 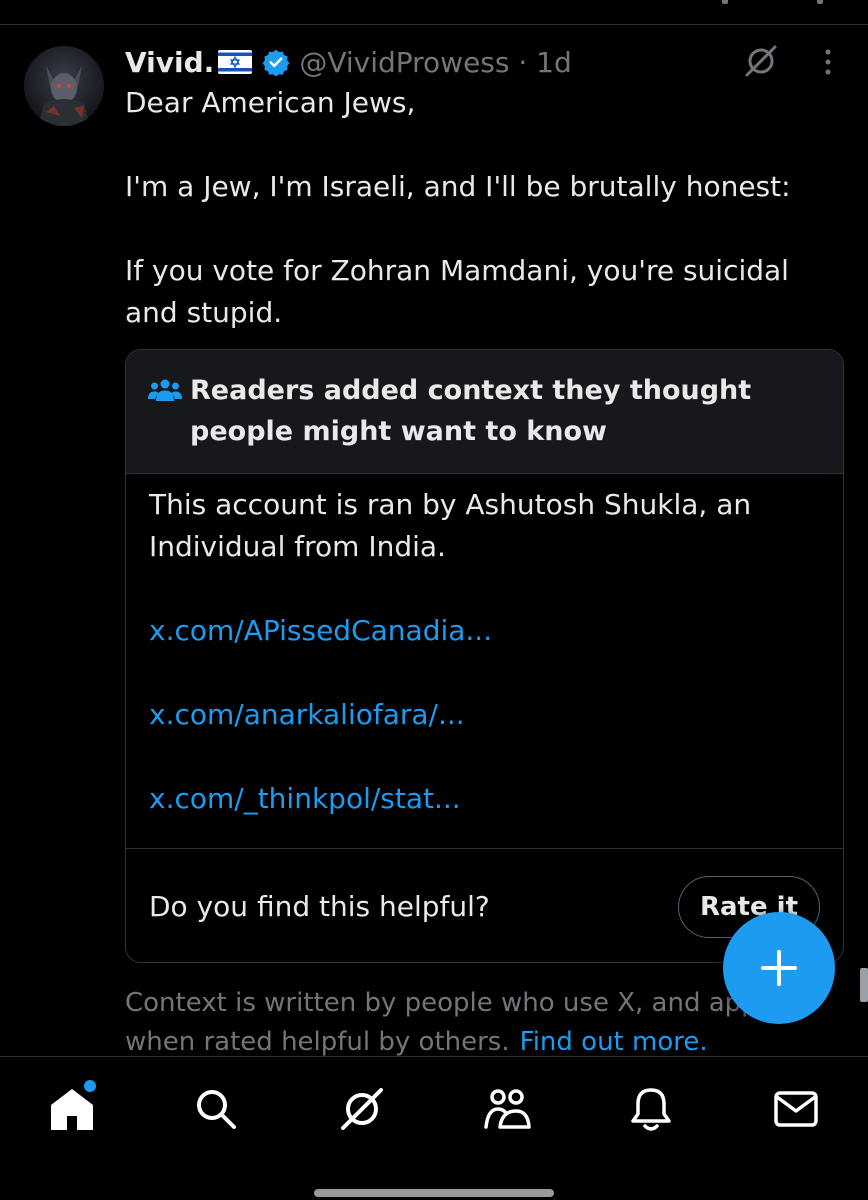 I want to click on notifications-icon, so click(x=651, y=1109).